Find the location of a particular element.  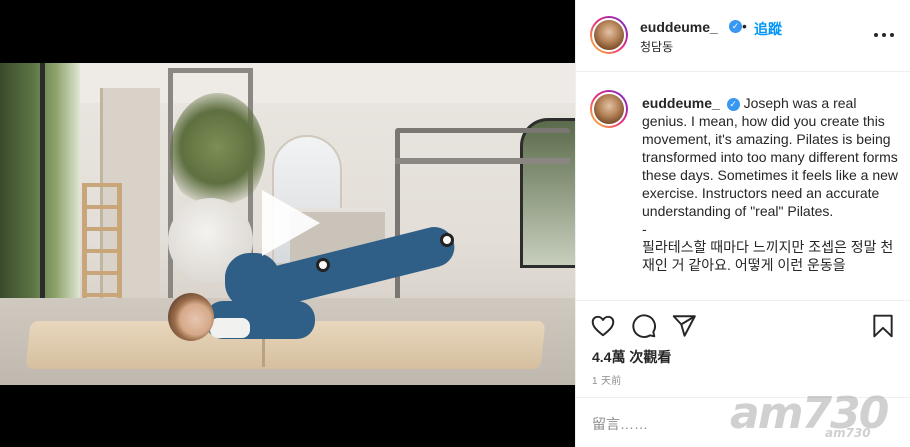

post-time: 1 天前 is located at coordinates (607, 379).